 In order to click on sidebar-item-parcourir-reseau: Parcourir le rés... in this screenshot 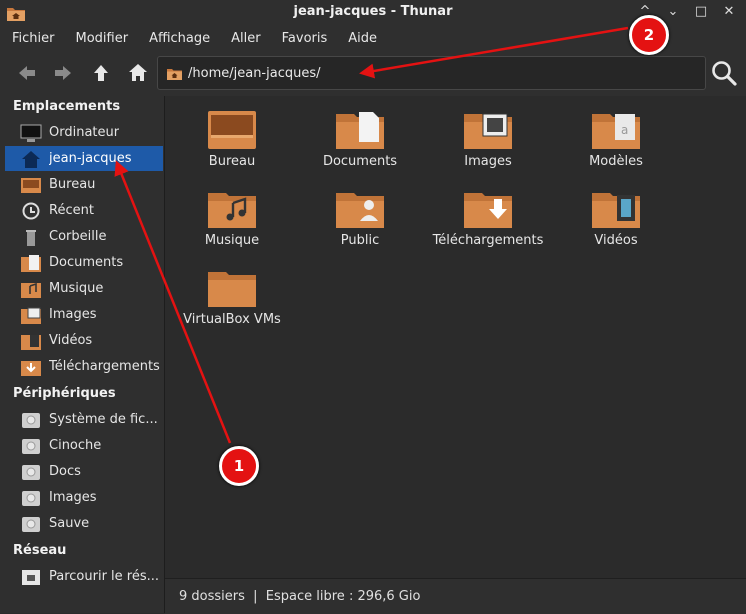, I will do `click(84, 576)`.